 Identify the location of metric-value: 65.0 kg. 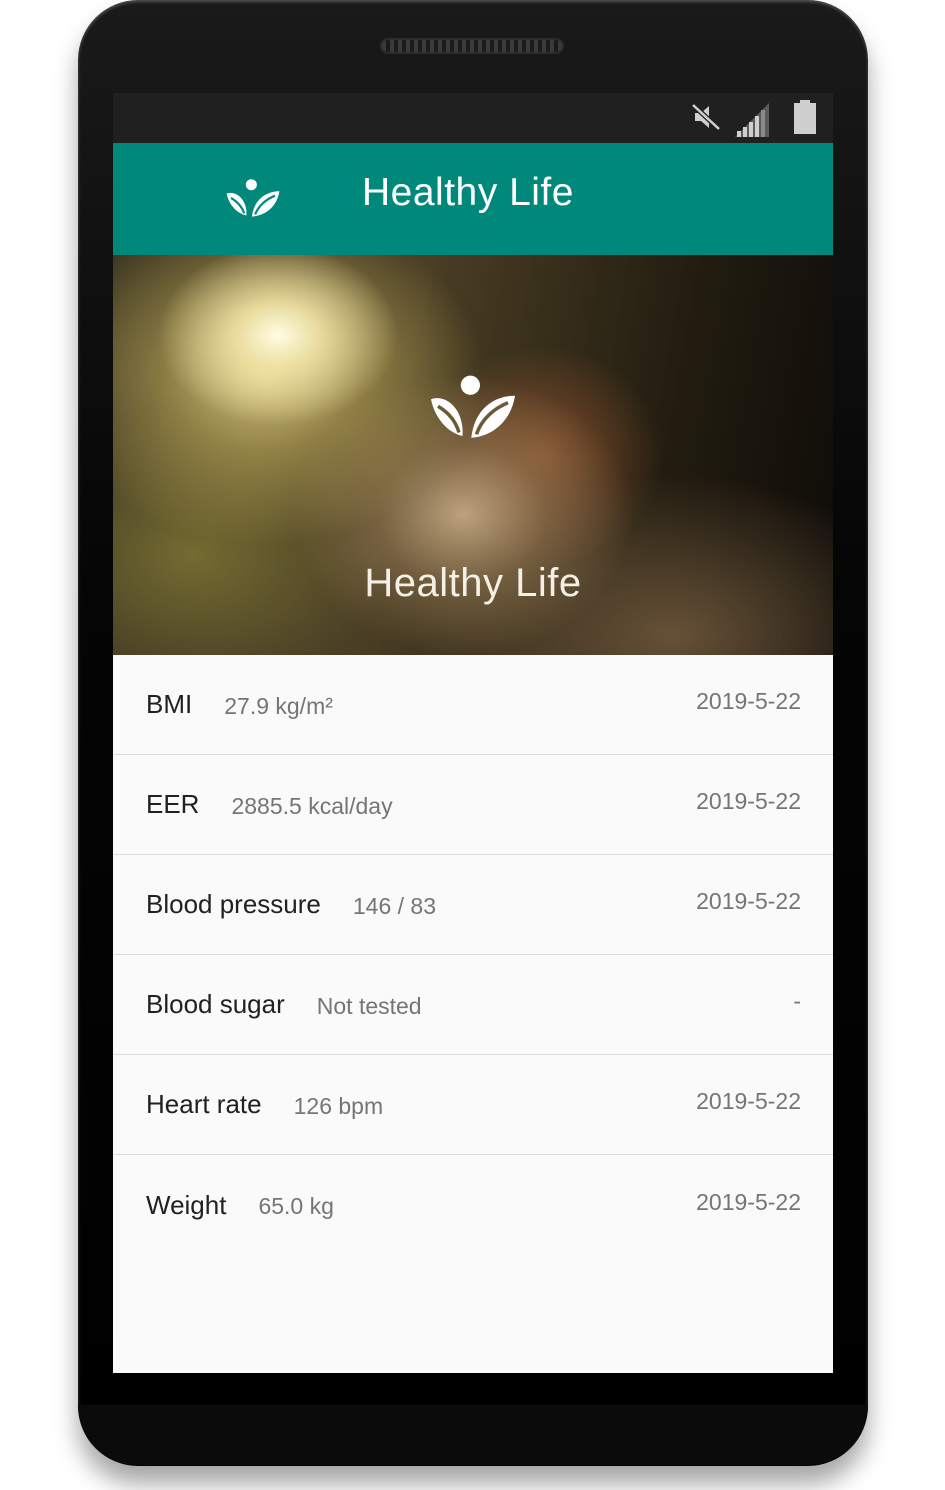
(296, 1206).